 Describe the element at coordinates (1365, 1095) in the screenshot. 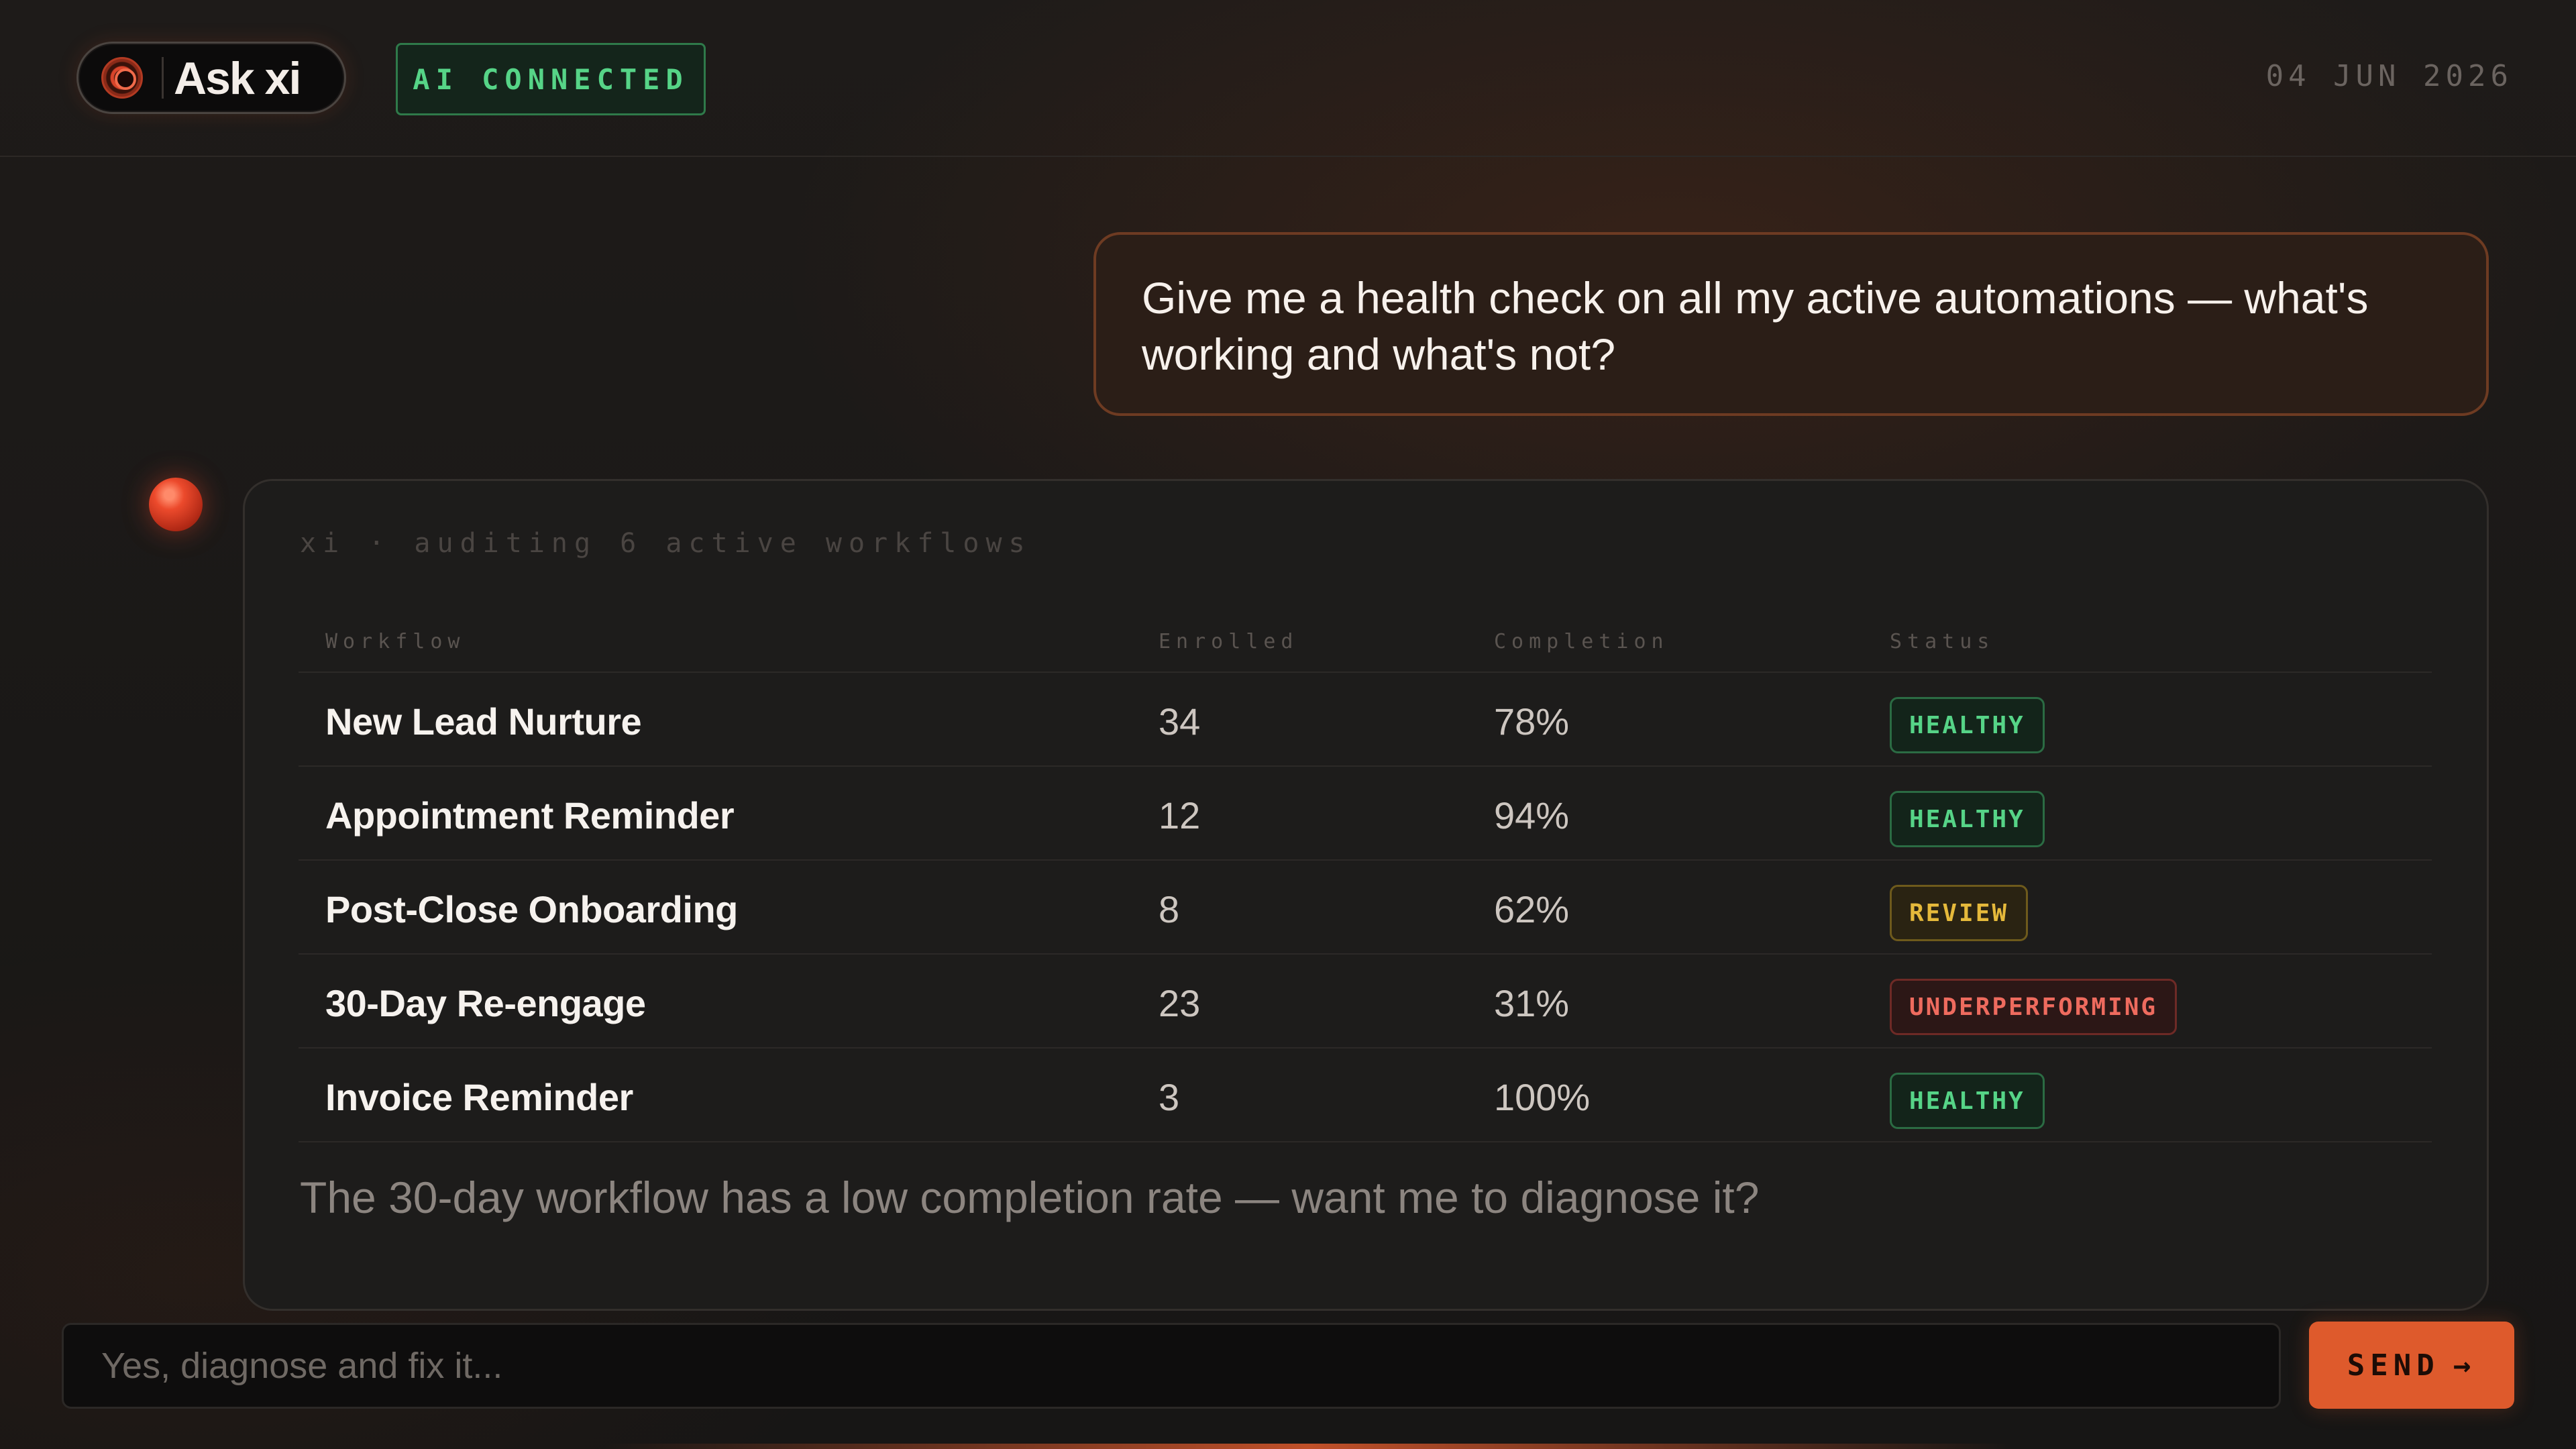

I see `table-row: Invoice Reminder 3 100% HEALTHY` at that location.